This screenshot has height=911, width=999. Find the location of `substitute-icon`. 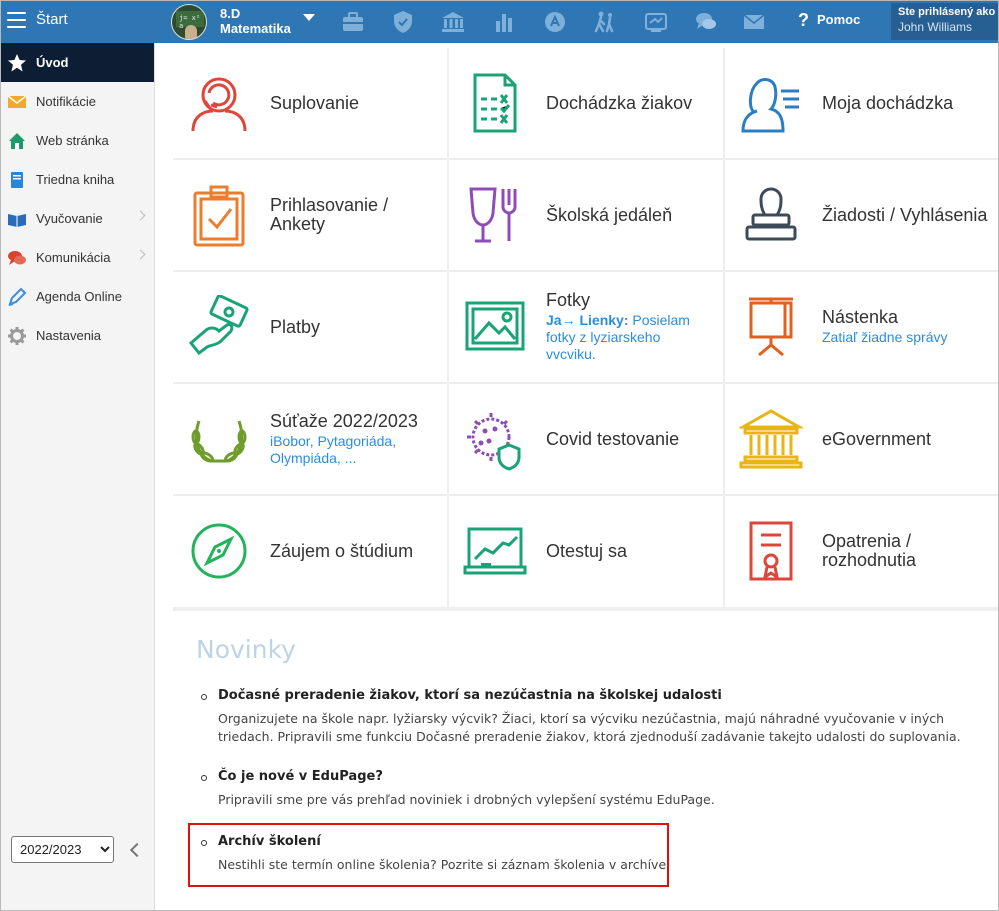

substitute-icon is located at coordinates (219, 103).